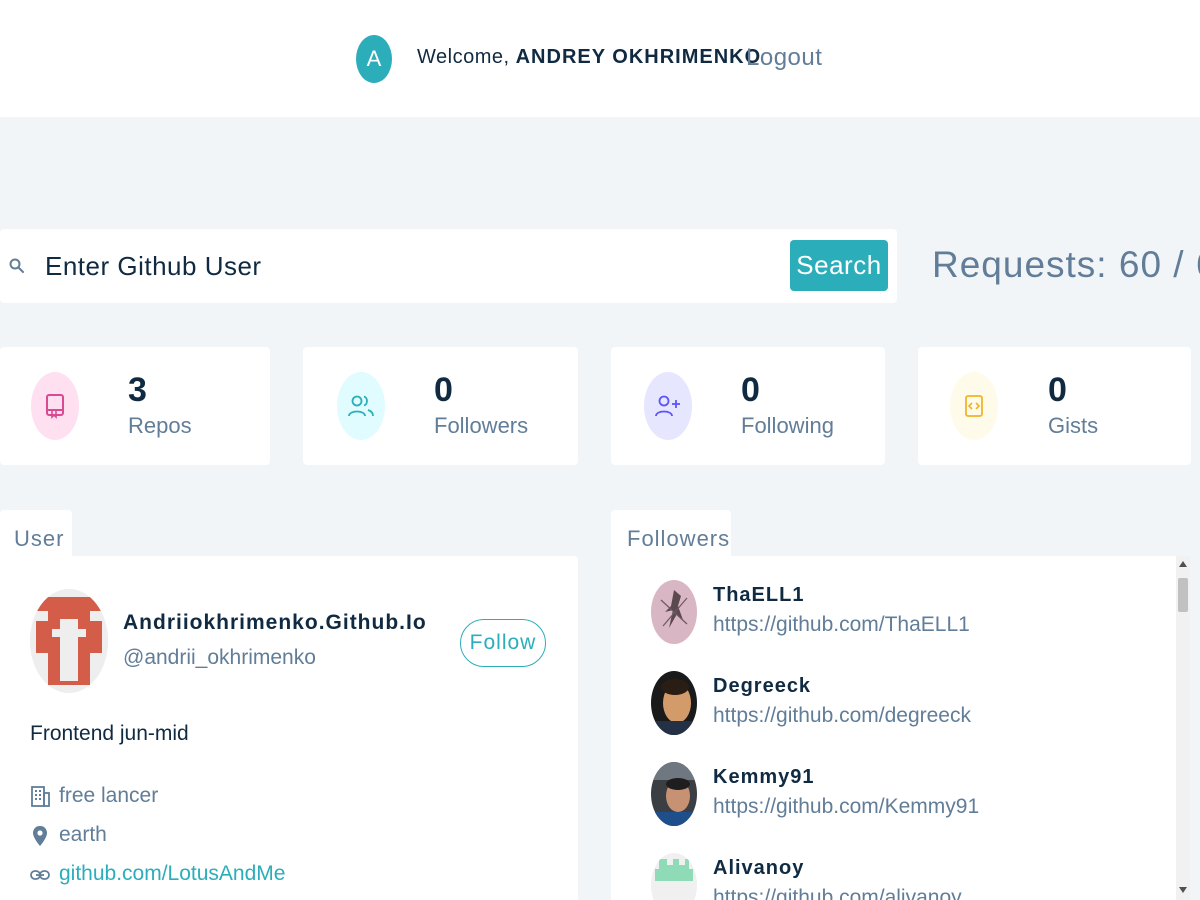 Image resolution: width=1200 pixels, height=900 pixels. Describe the element at coordinates (762, 686) in the screenshot. I see `follower-name: Degreeck` at that location.